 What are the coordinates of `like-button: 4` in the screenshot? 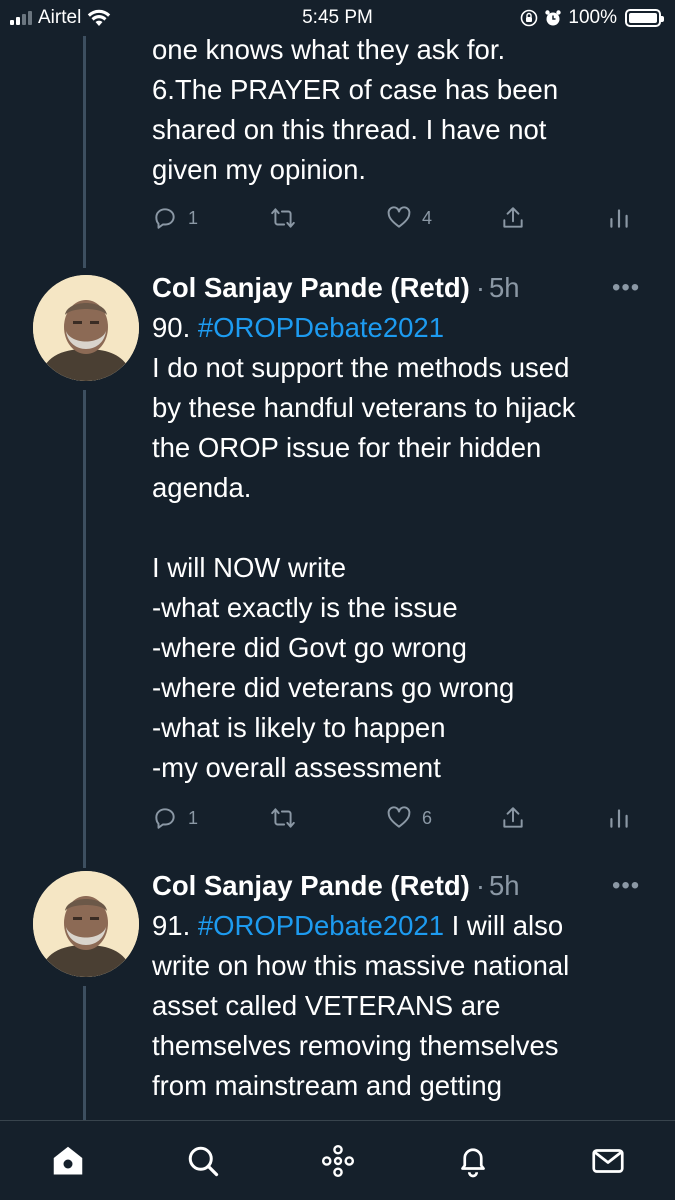 It's located at (409, 218).